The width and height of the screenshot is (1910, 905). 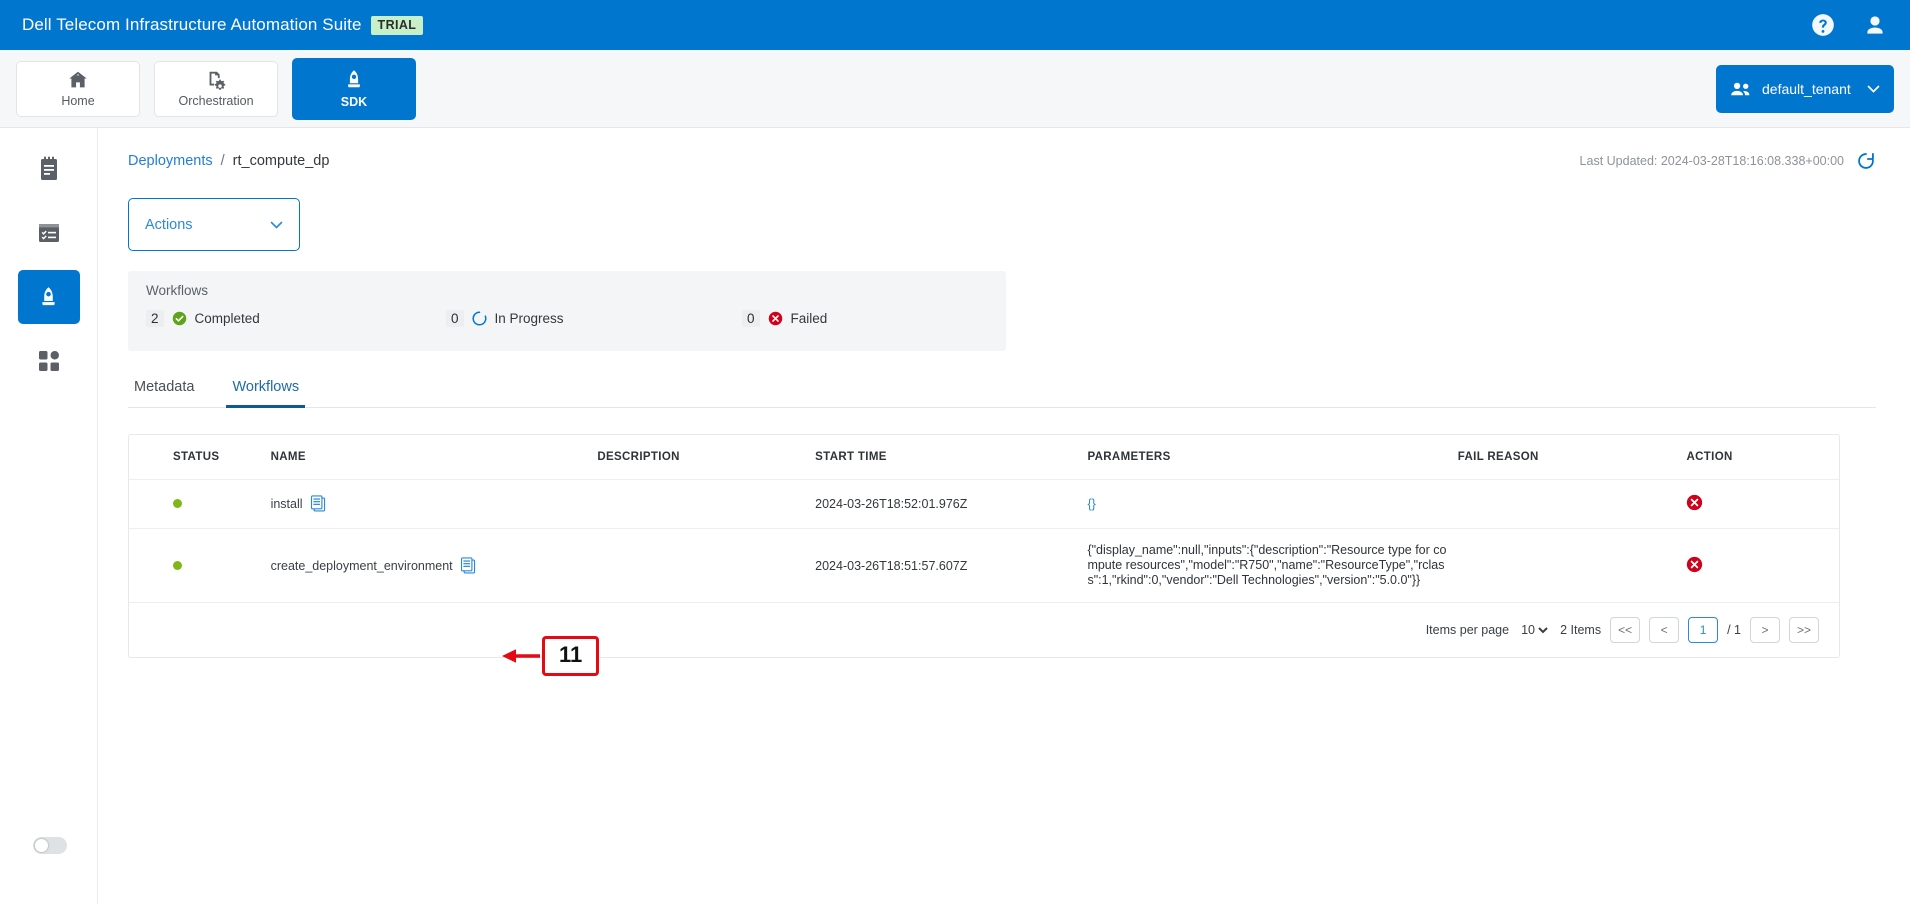 I want to click on sidebar-toggle-wrap, so click(x=50, y=845).